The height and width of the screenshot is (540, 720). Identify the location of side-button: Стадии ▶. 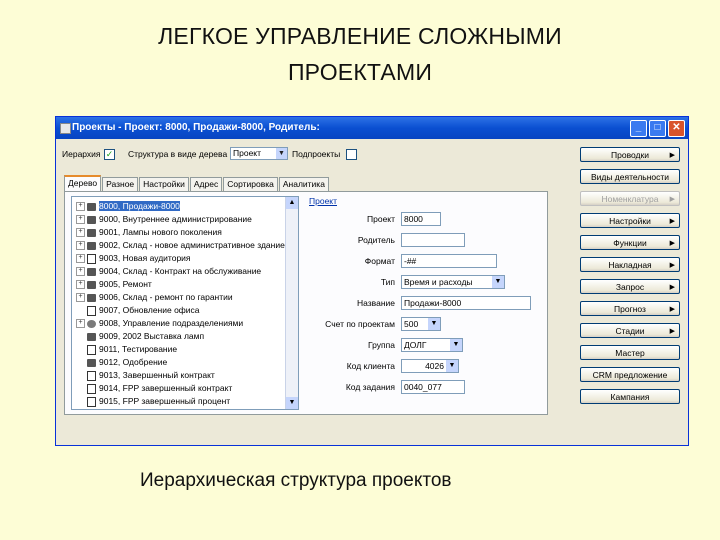
(630, 330).